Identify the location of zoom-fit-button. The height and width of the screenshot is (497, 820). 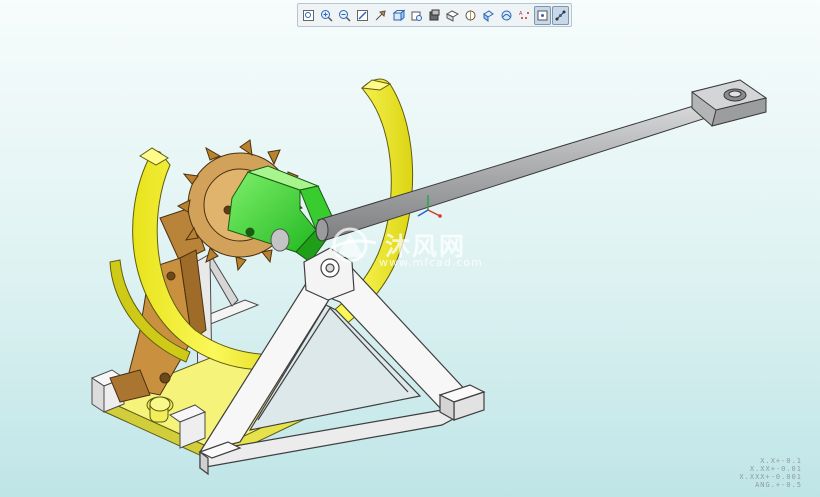
(308, 15).